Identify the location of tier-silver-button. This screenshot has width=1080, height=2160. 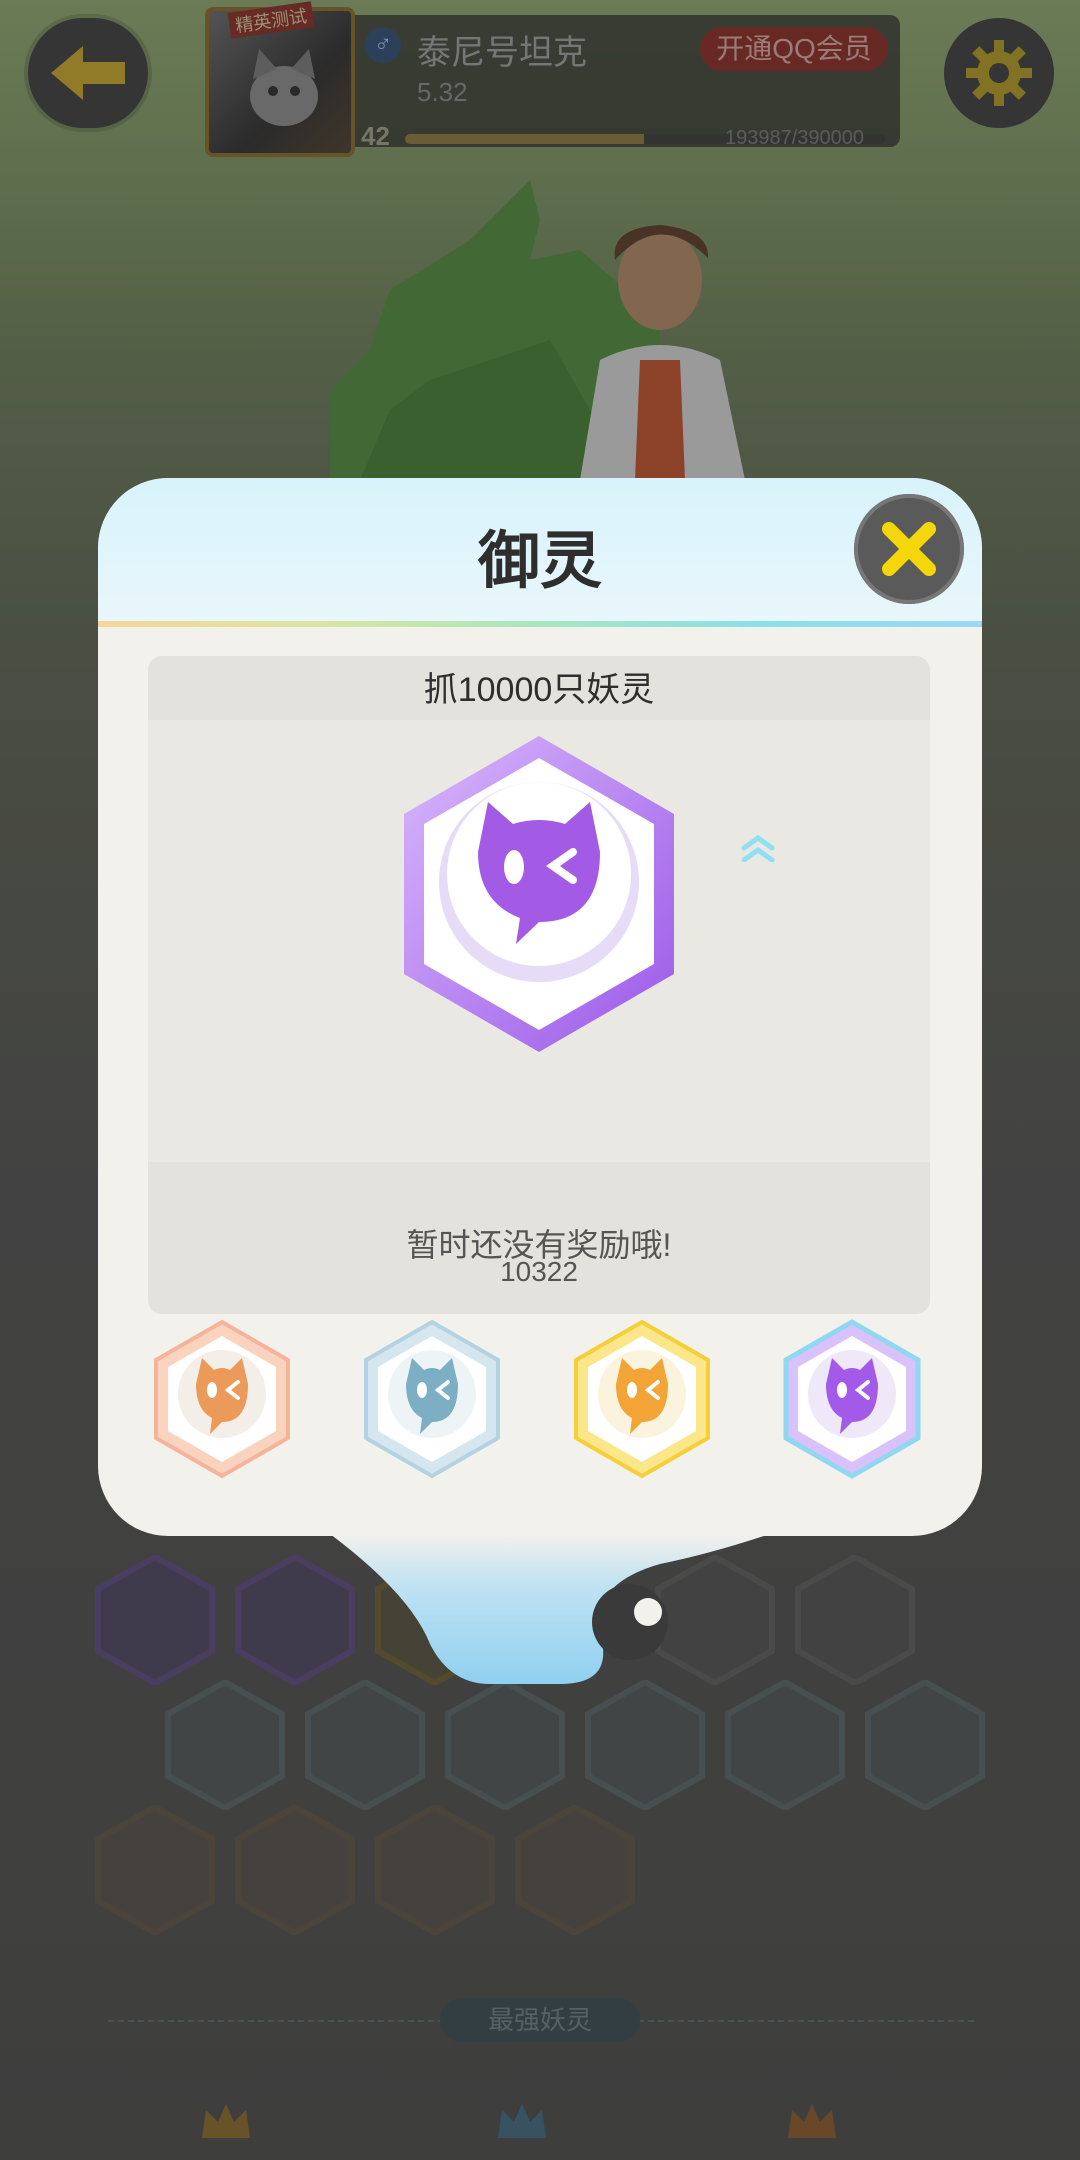
(432, 1399).